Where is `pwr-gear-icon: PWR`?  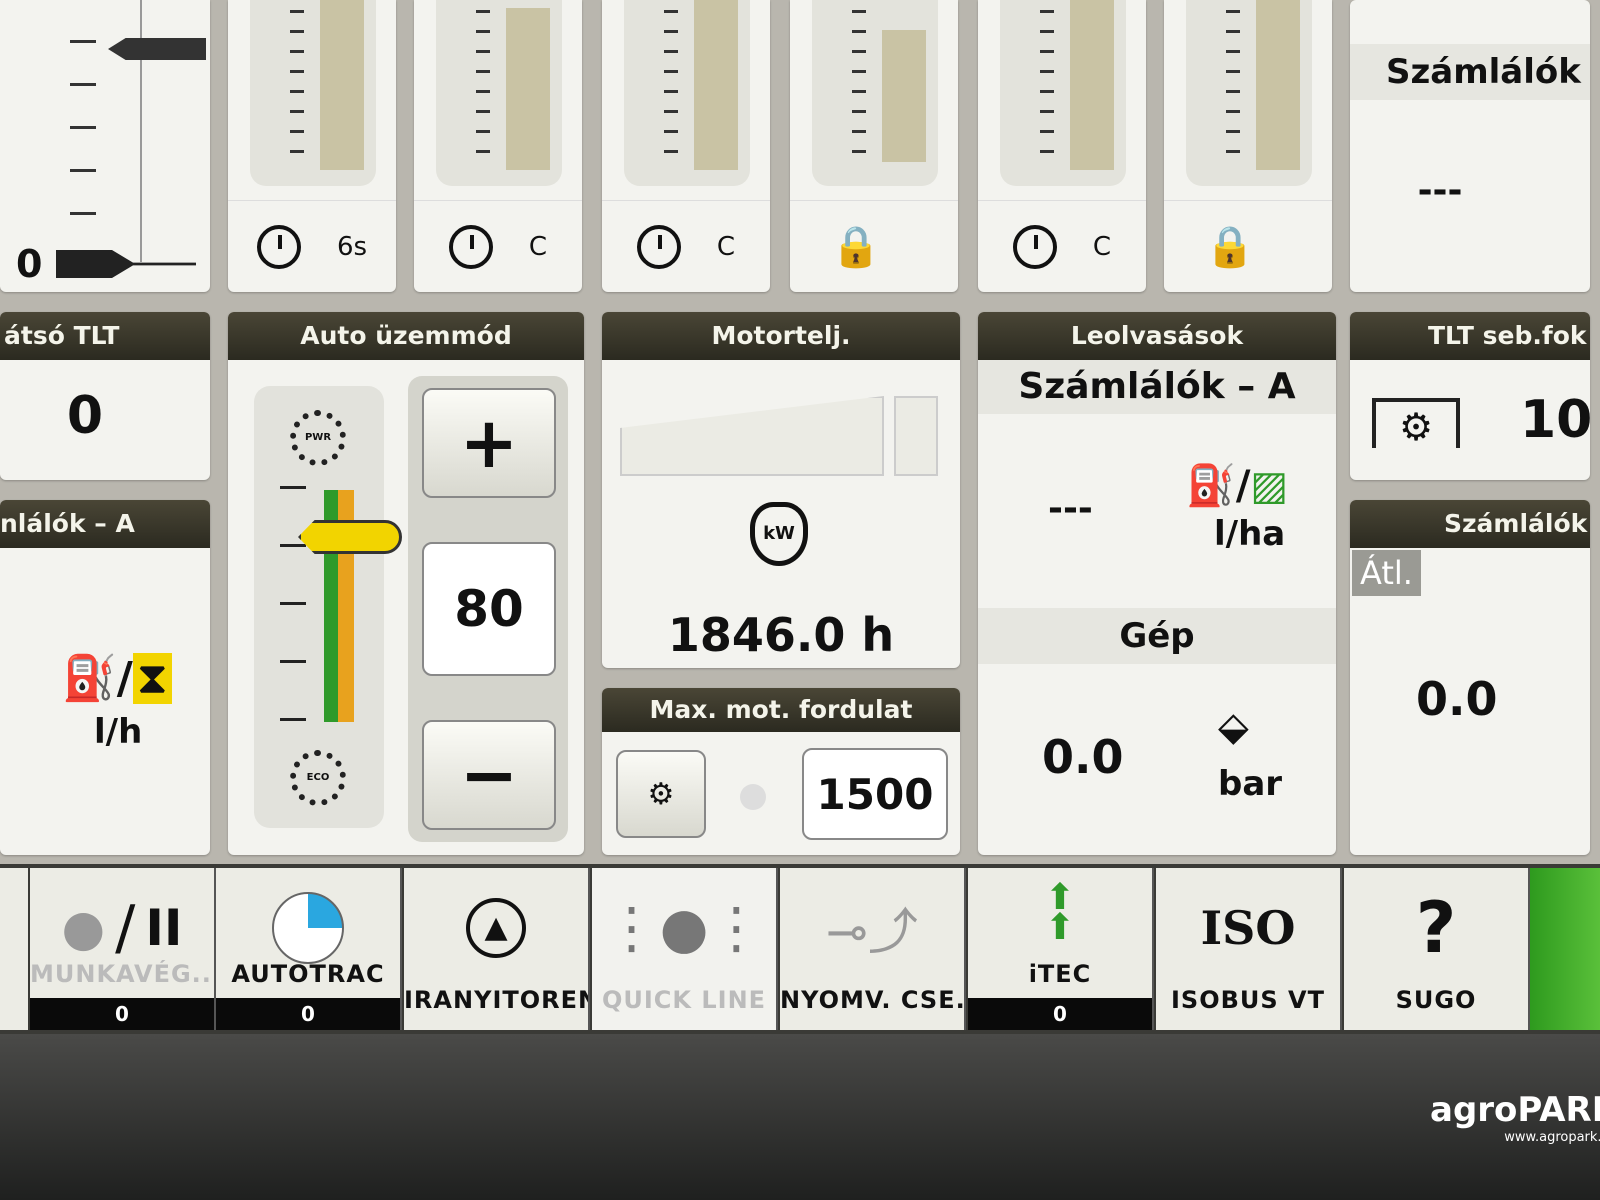
pwr-gear-icon: PWR is located at coordinates (318, 438).